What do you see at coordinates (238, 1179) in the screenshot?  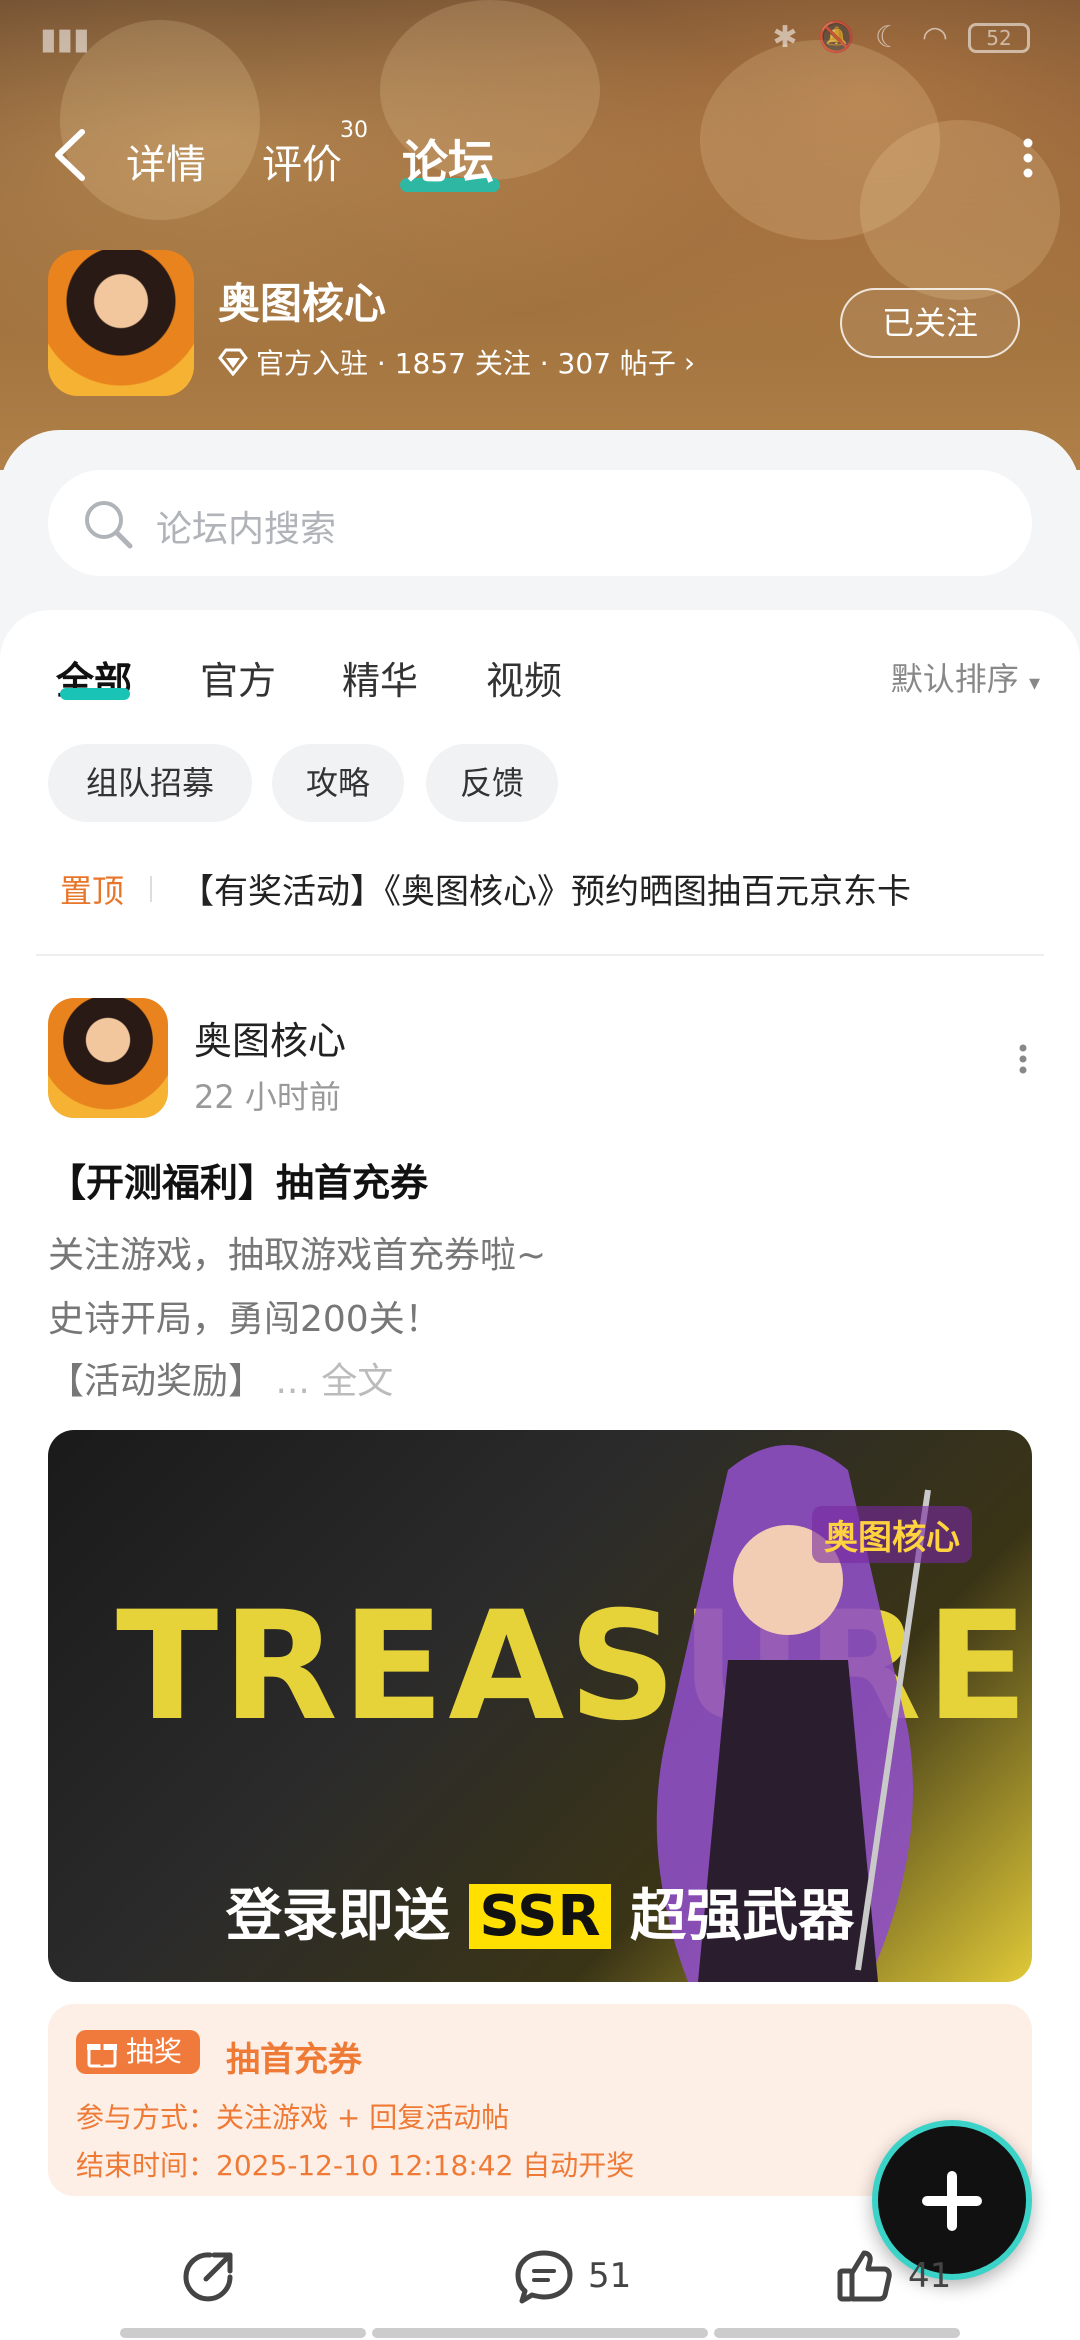 I see `post-title: 【开测福利】抽首充券` at bounding box center [238, 1179].